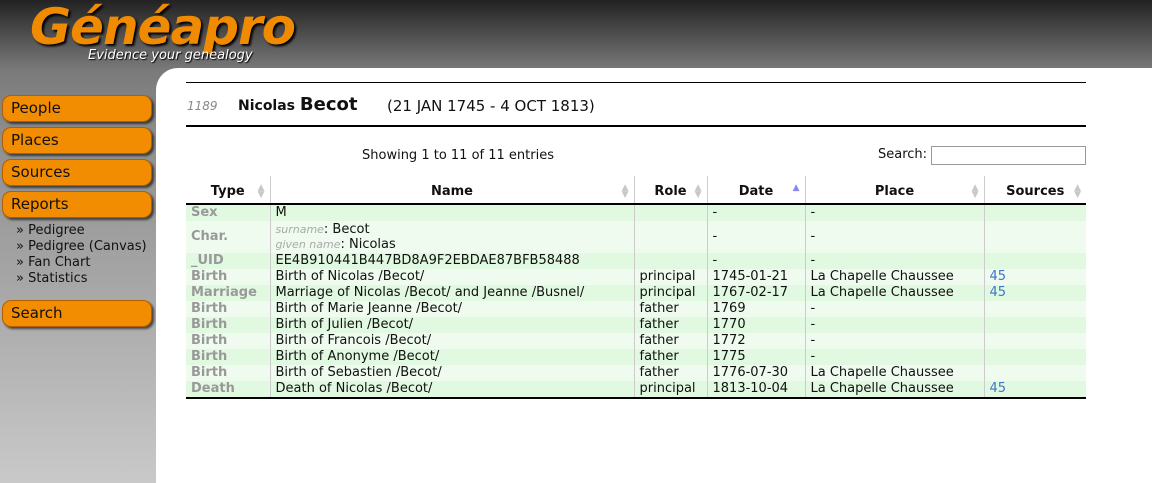 The width and height of the screenshot is (1152, 483). What do you see at coordinates (451, 190) in the screenshot?
I see `column-header-name: Name ▲ ▼` at bounding box center [451, 190].